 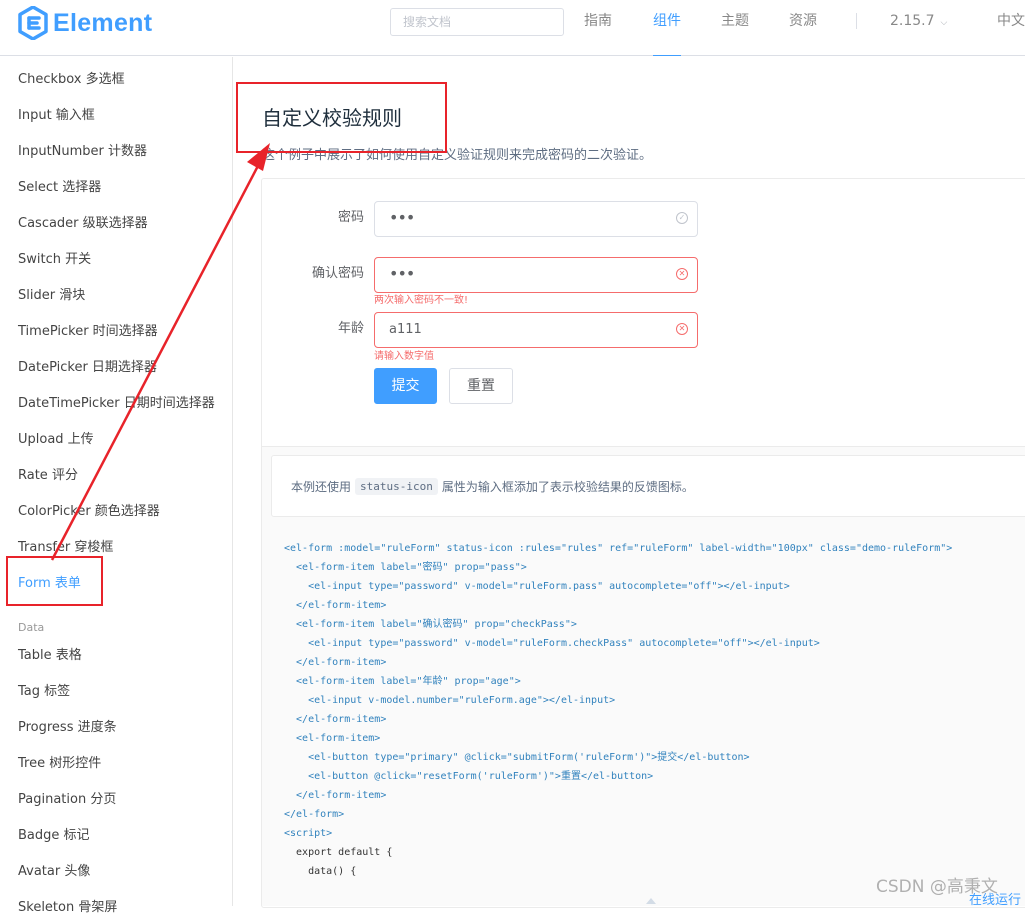 I want to click on sidebar-item-slider: Slider 滑块, so click(x=51, y=296).